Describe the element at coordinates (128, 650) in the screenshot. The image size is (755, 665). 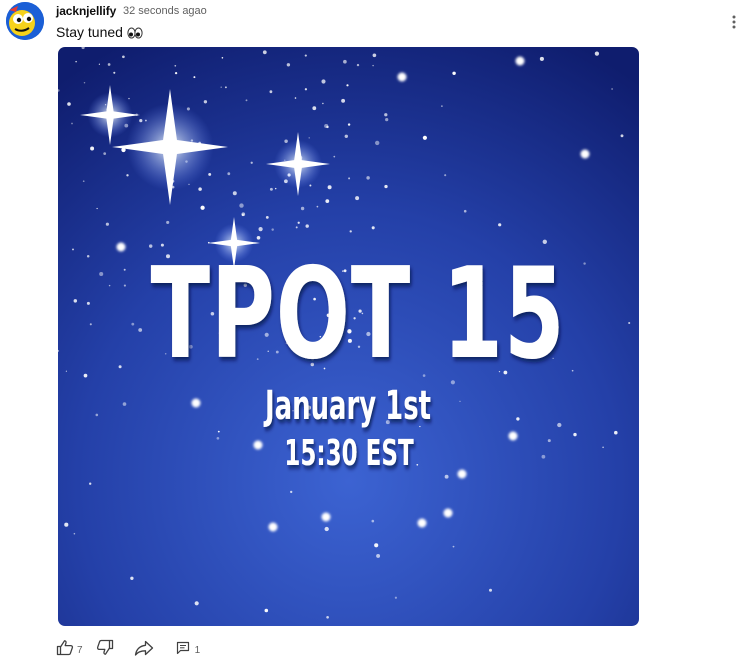
I see `action-bar: 7 1` at that location.